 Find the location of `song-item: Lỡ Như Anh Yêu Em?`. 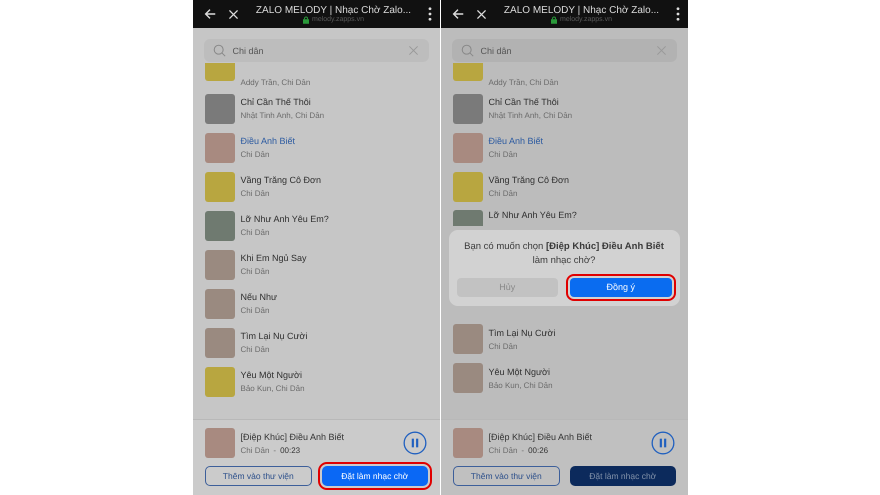

song-item: Lỡ Như Anh Yêu Em? is located at coordinates (564, 220).